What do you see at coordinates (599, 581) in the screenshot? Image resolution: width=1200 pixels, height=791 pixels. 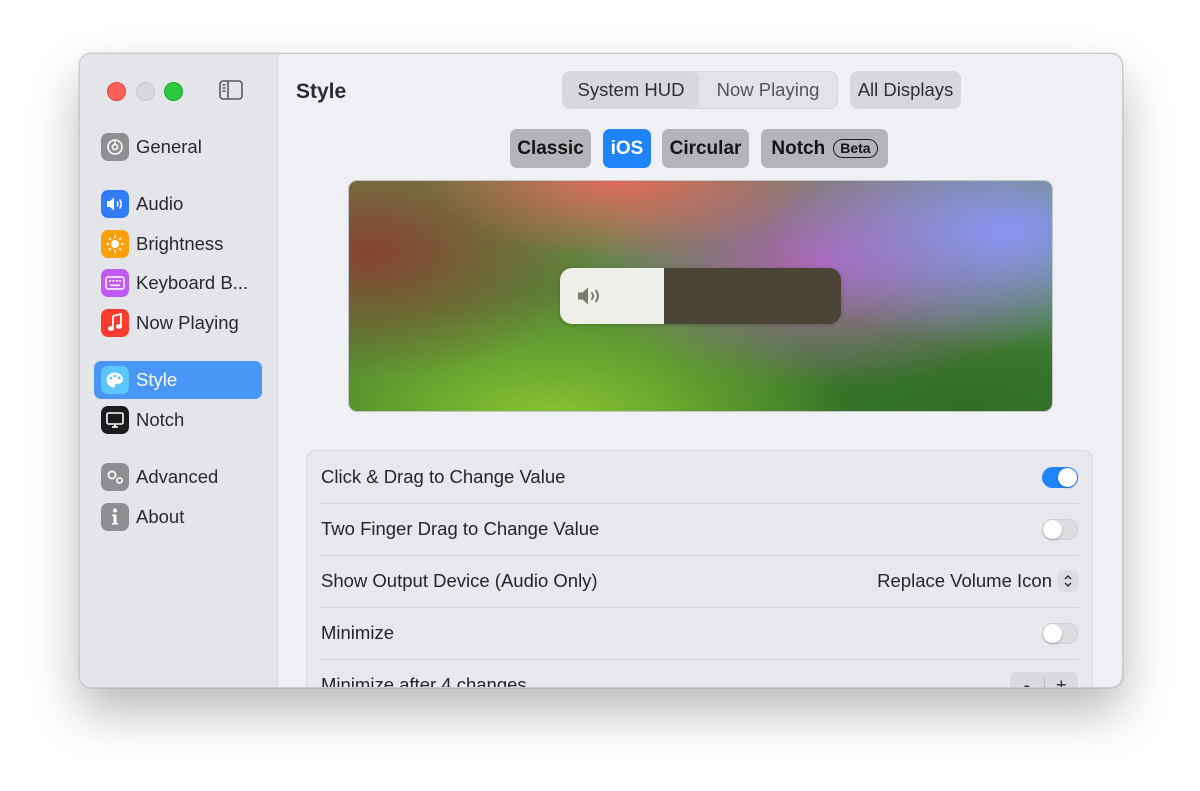 I see `setting-label: Show Output Device (Audio Only)` at bounding box center [599, 581].